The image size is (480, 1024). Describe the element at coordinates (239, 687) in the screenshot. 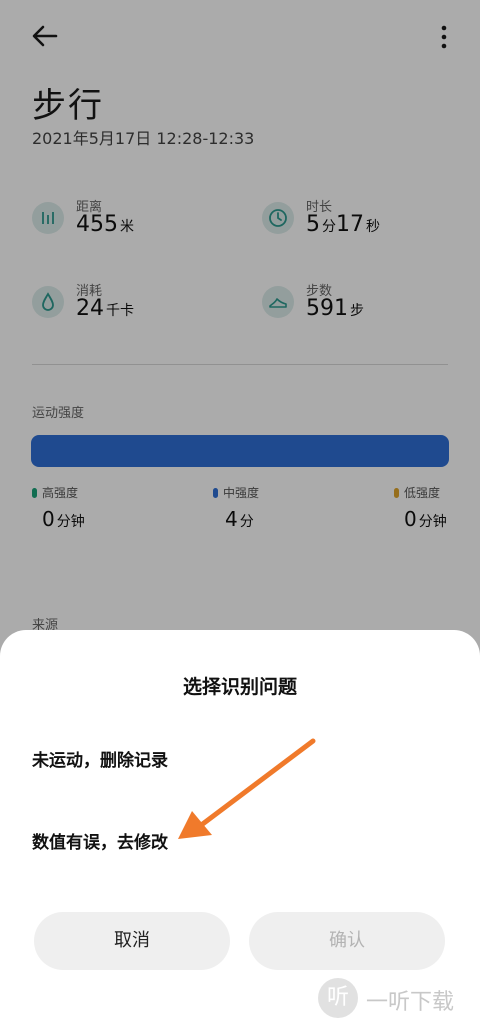

I see `sheet-title: 选择识别问题` at that location.